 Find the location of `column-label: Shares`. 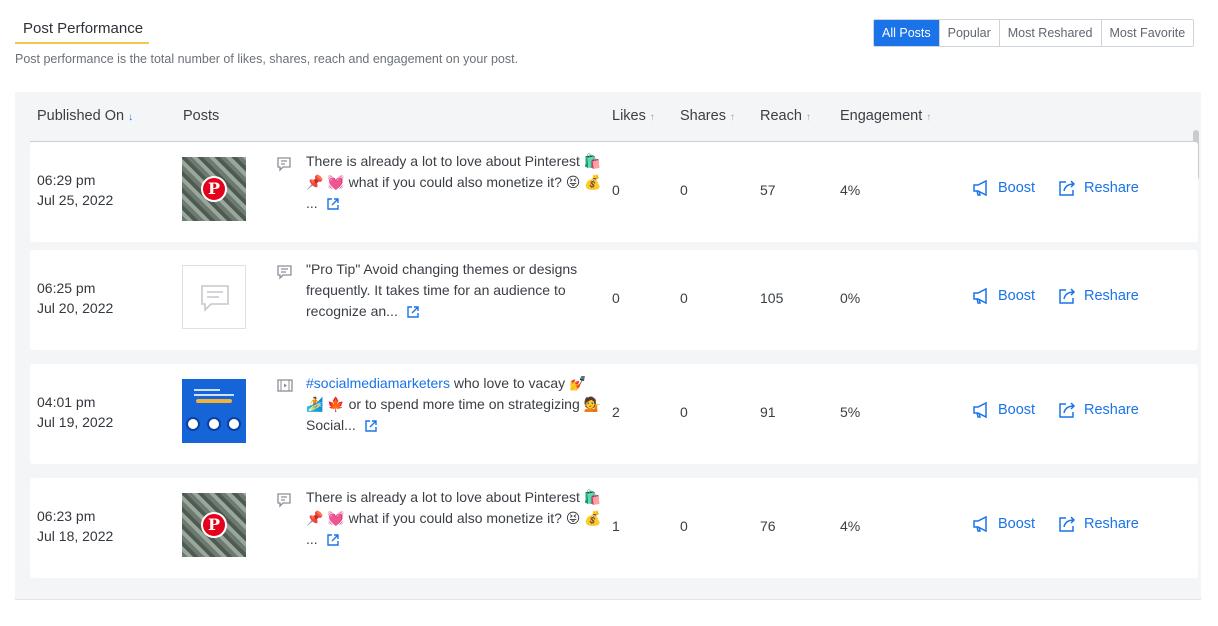

column-label: Shares is located at coordinates (703, 116).